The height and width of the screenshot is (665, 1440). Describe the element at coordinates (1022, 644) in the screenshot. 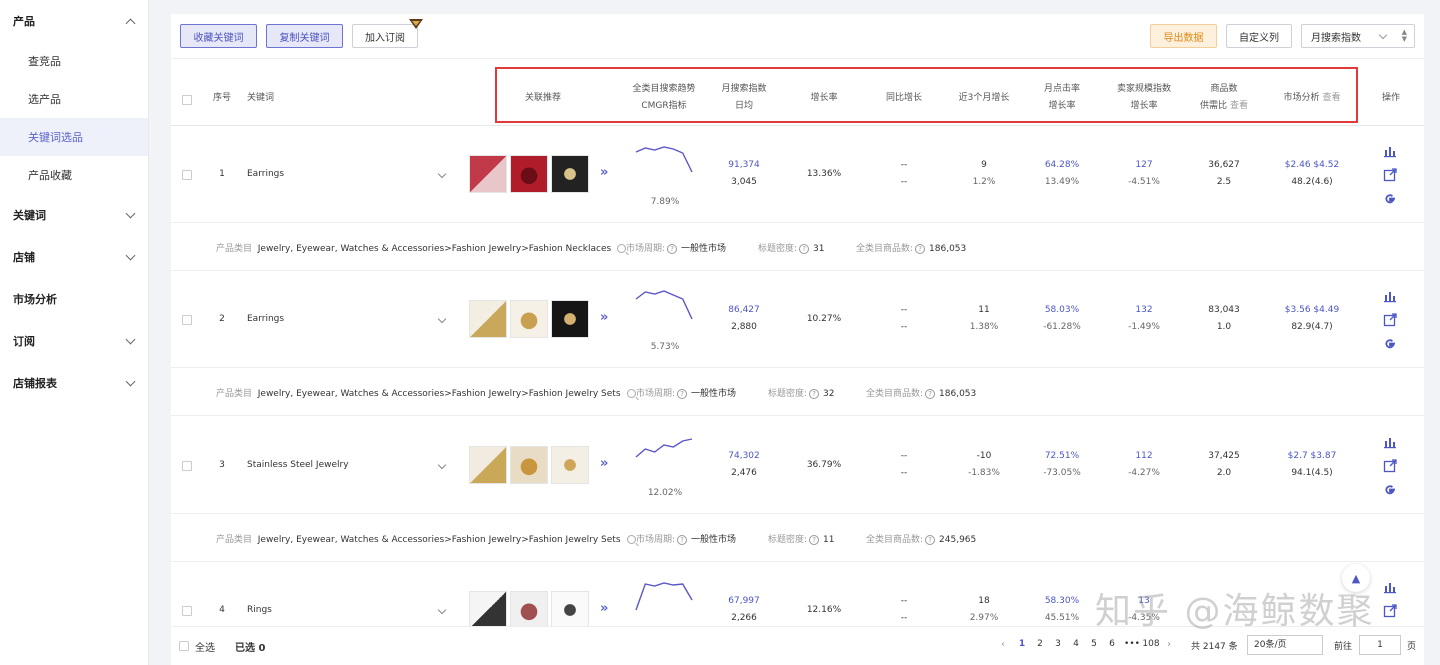

I see `page-link: 1` at that location.